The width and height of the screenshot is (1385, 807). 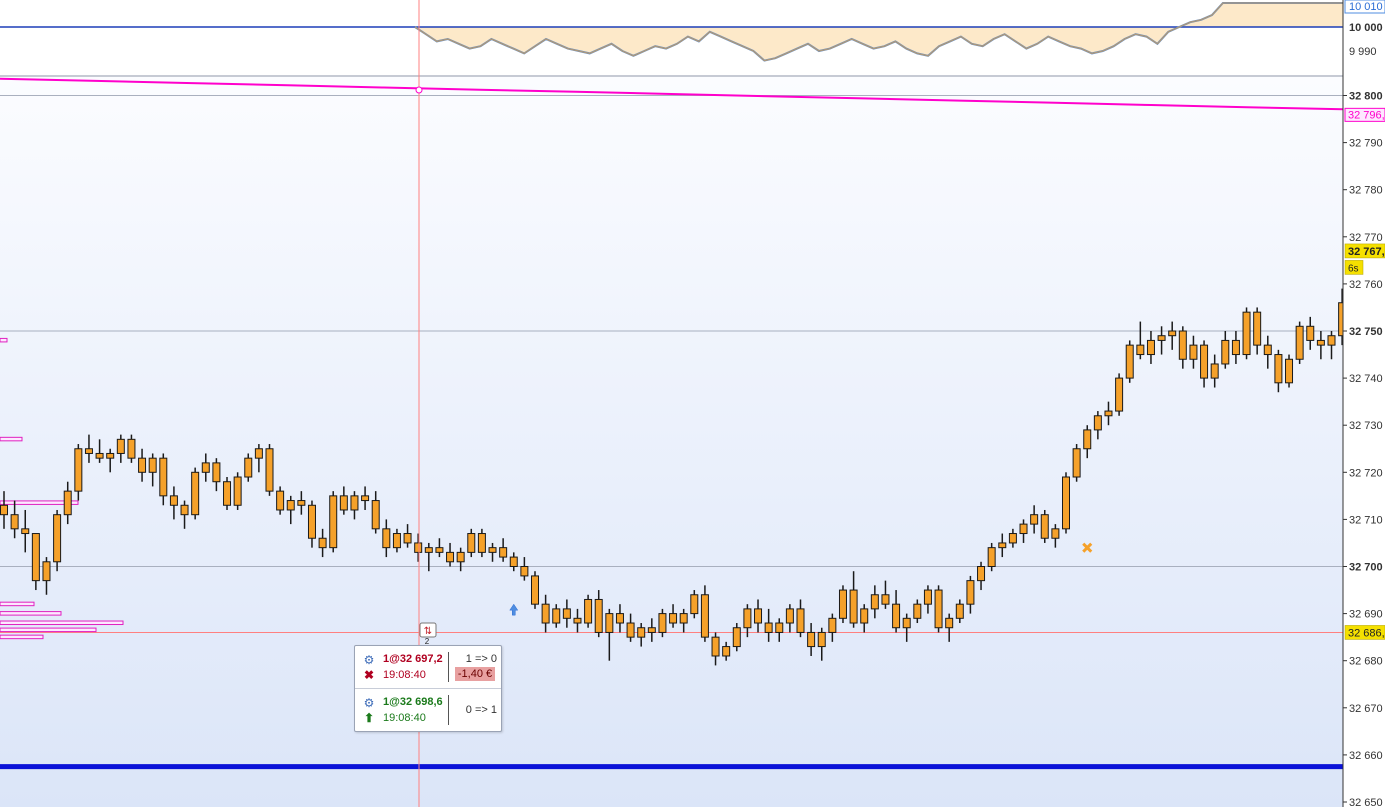 I want to click on trade-row-entry: ⚙ ⬆ 1@32 698,6 19:08:40 0 => 1, so click(x=428, y=710).